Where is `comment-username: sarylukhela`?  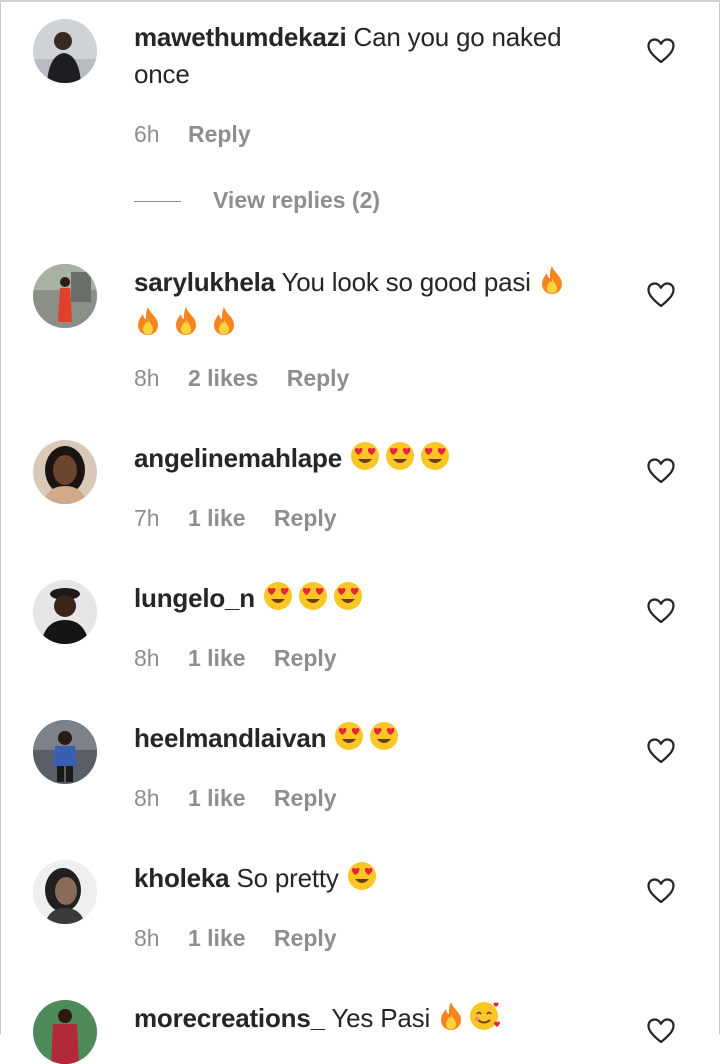
comment-username: sarylukhela is located at coordinates (204, 282).